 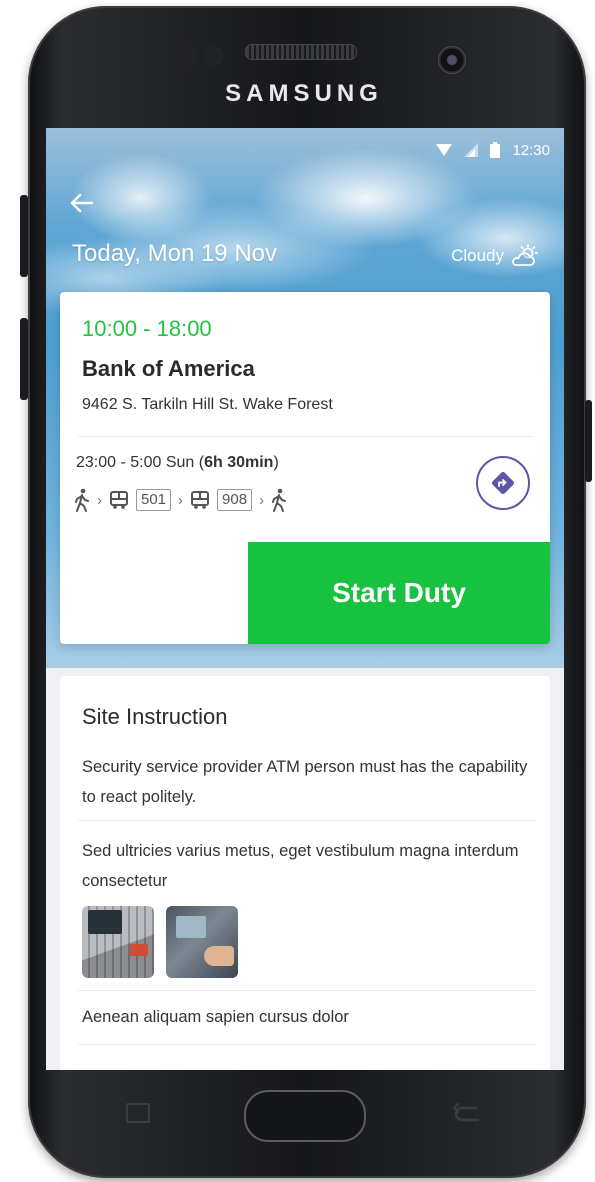 I want to click on bus-number: 908, so click(x=235, y=500).